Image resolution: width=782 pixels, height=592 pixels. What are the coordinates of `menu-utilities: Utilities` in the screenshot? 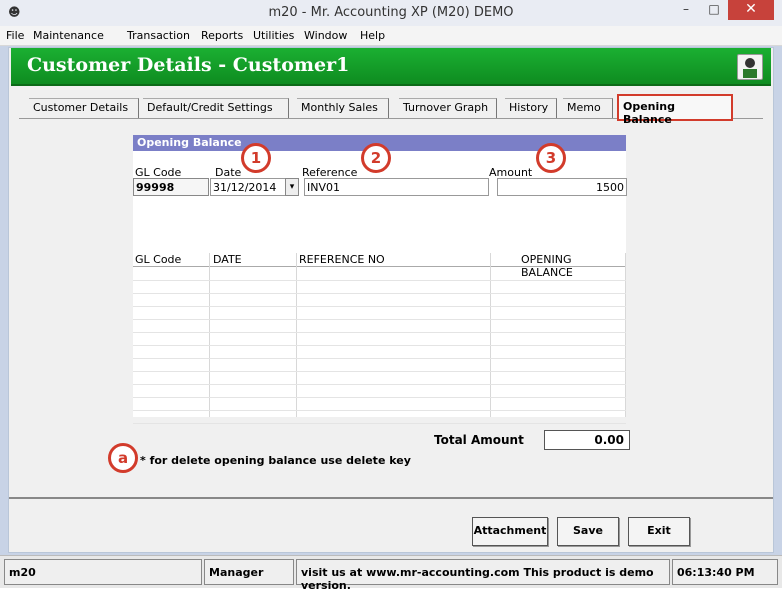 It's located at (273, 35).